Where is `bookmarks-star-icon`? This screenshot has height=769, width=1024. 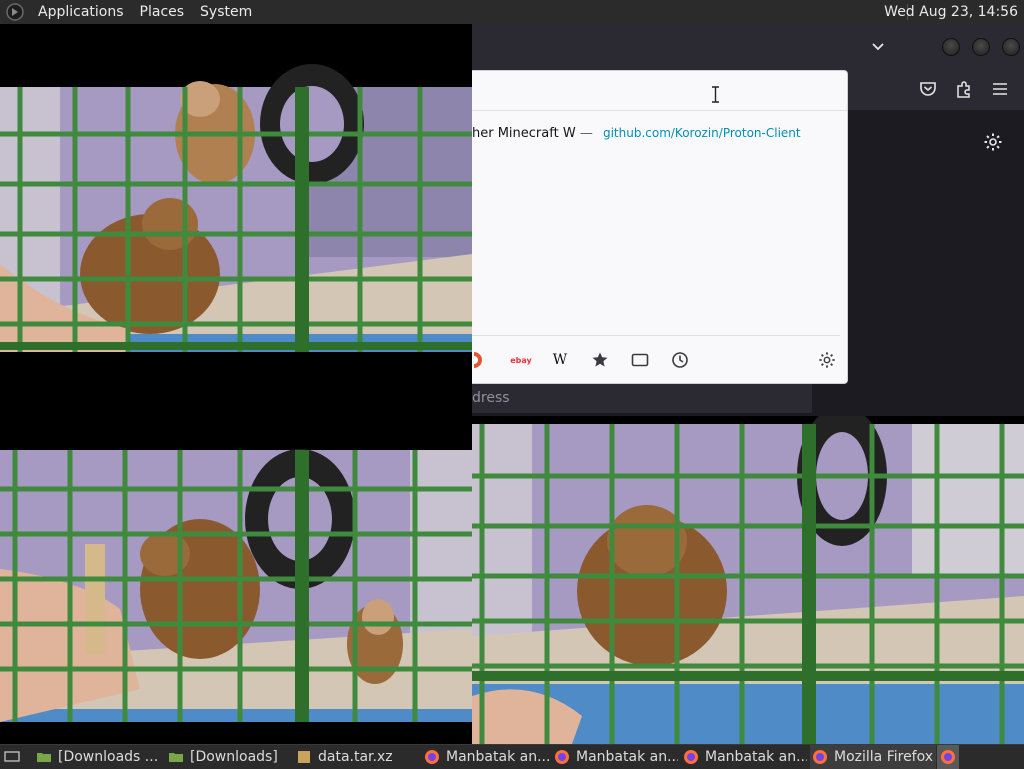
bookmarks-star-icon is located at coordinates (600, 360).